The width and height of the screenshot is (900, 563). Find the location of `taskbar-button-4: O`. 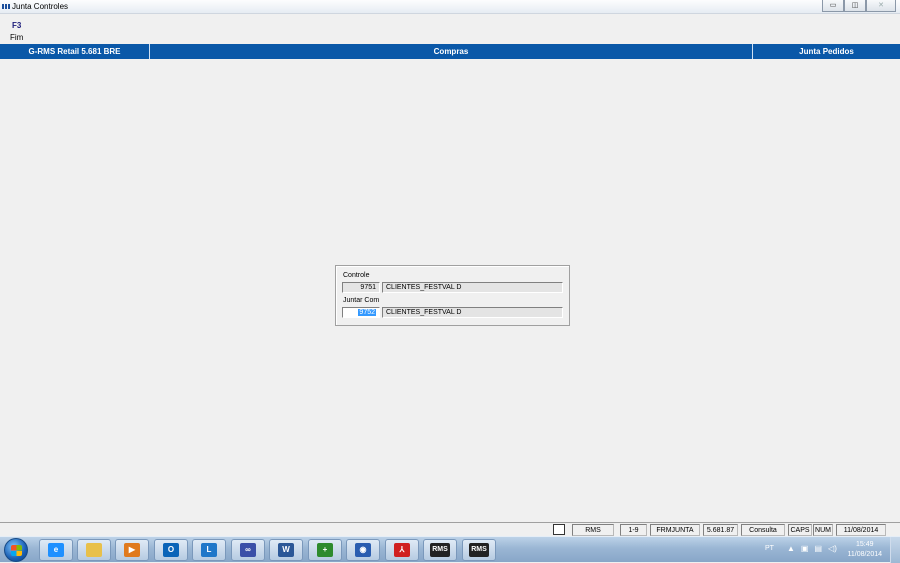

taskbar-button-4: O is located at coordinates (171, 550).